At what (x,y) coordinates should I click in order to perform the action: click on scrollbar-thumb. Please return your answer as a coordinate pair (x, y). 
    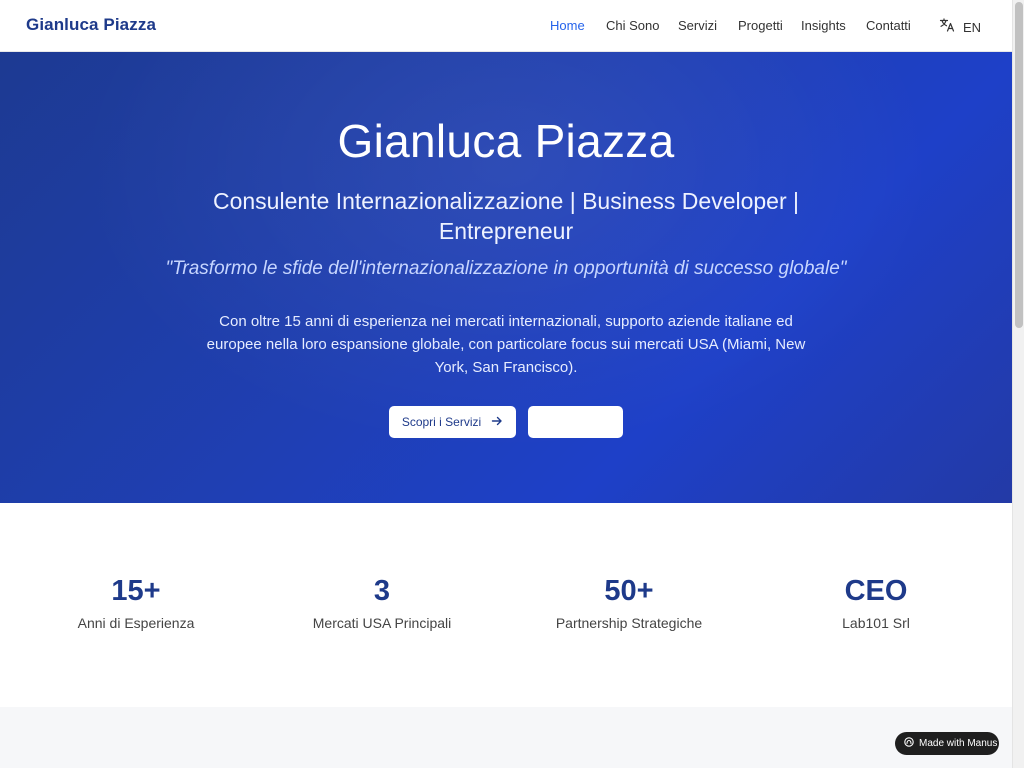
    Looking at the image, I should click on (1019, 165).